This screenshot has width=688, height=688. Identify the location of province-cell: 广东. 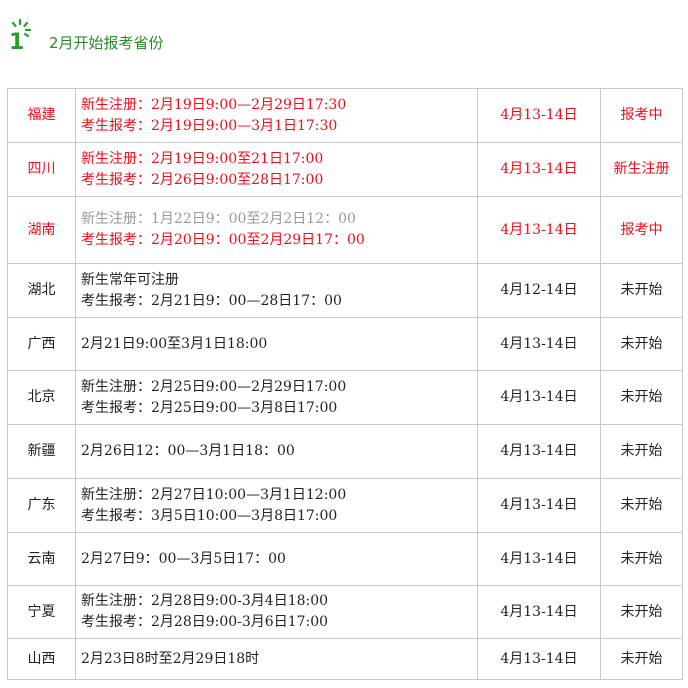
(41, 505).